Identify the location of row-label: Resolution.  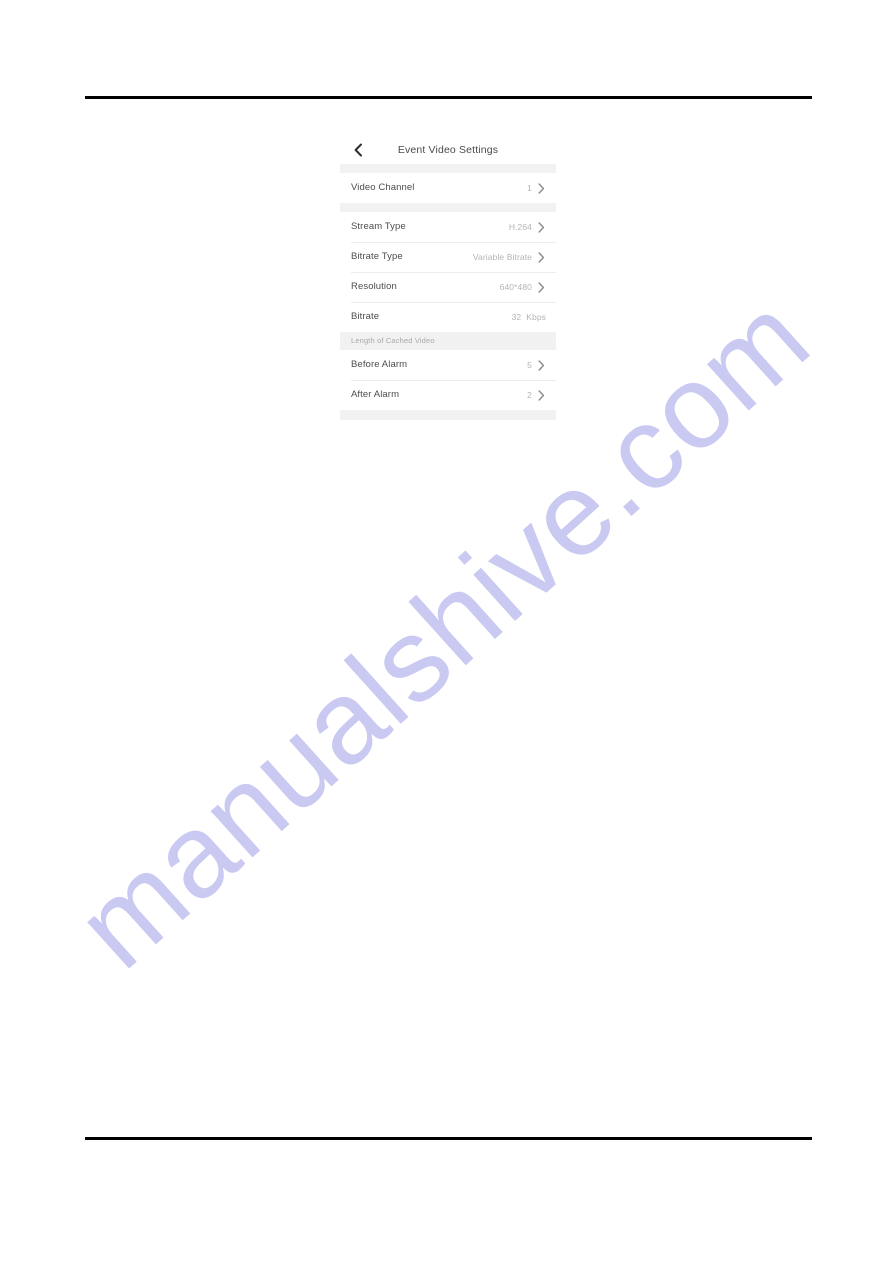
(374, 287).